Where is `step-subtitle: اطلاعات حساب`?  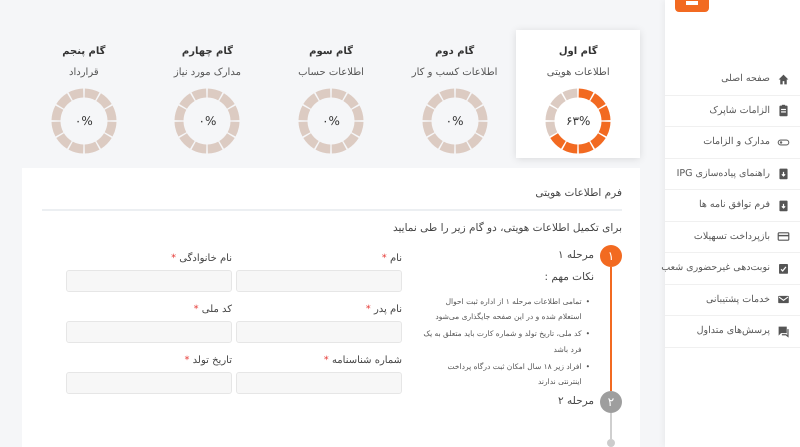 step-subtitle: اطلاعات حساب is located at coordinates (331, 73).